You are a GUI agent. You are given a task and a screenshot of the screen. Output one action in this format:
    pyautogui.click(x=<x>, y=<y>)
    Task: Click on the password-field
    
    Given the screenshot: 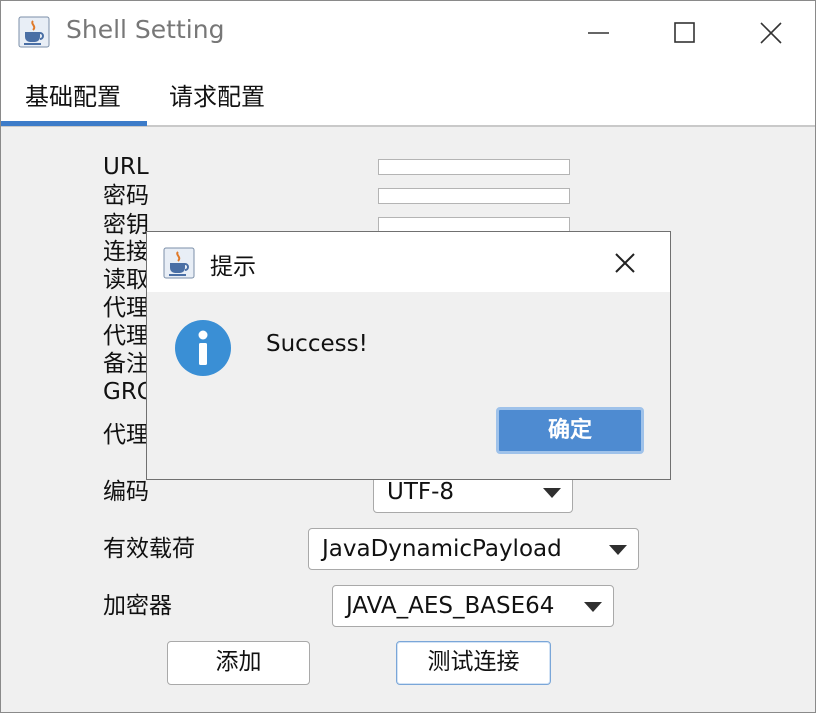 What is the action you would take?
    pyautogui.click(x=474, y=196)
    